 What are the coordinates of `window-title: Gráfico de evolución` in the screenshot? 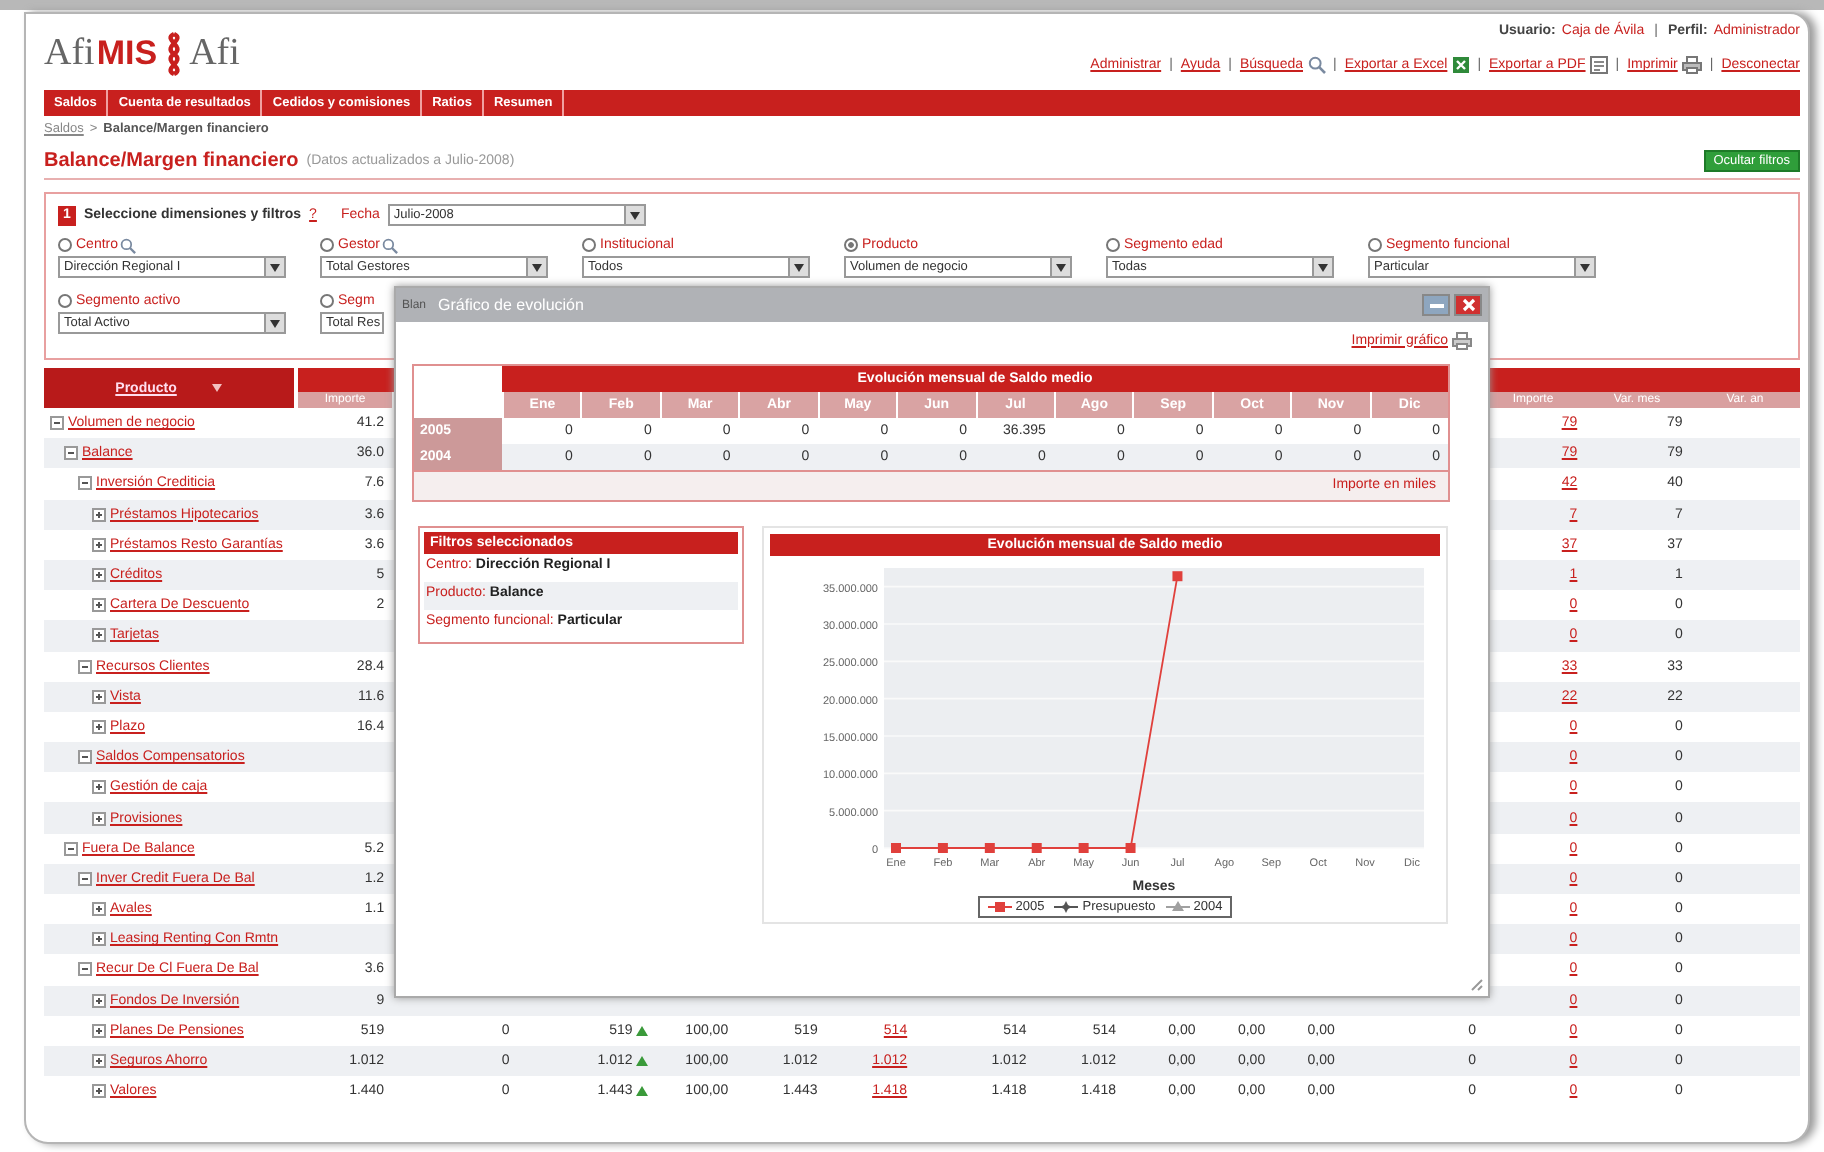 It's located at (511, 305).